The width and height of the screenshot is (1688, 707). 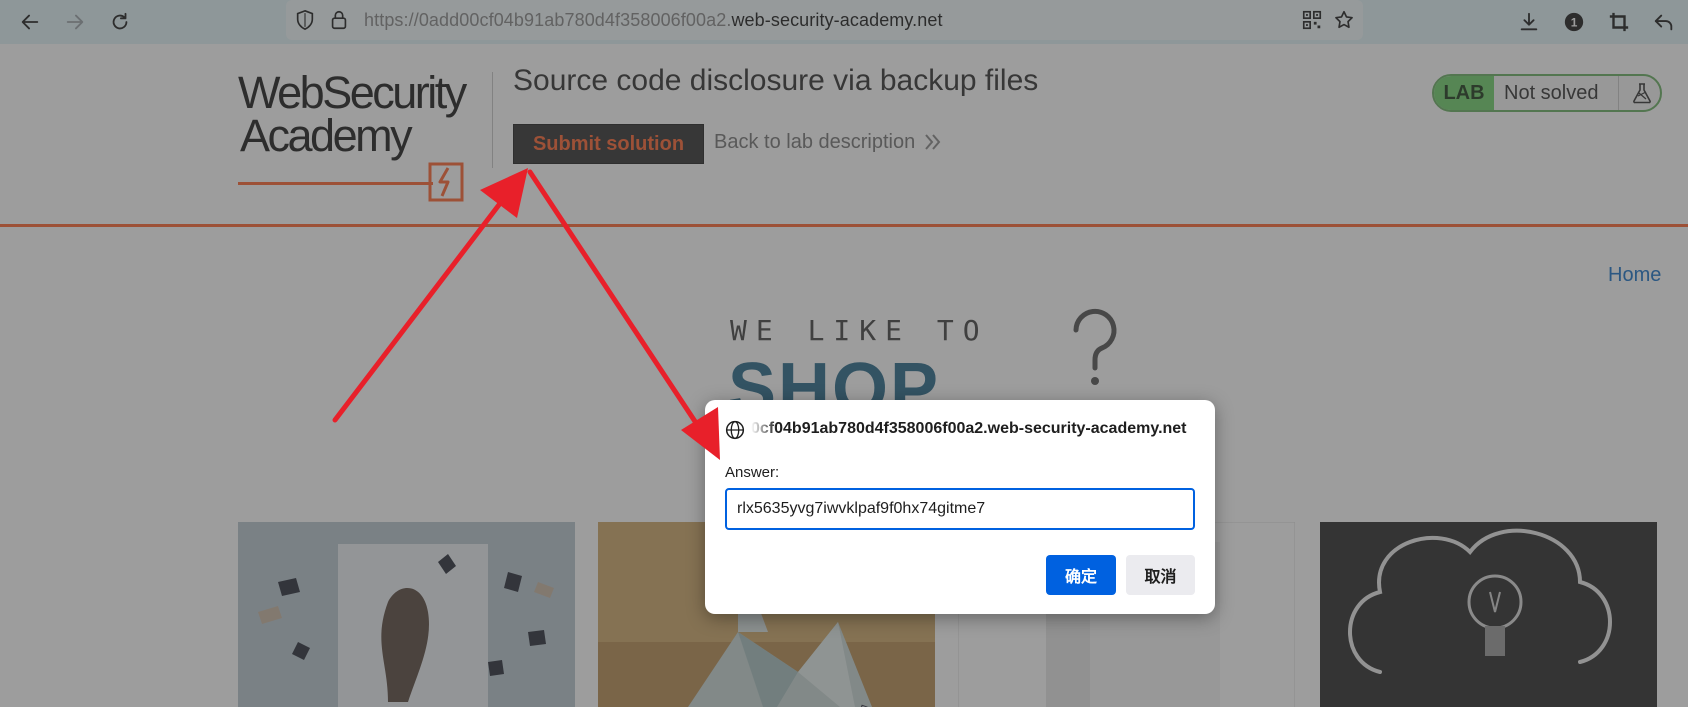 What do you see at coordinates (1081, 575) in the screenshot?
I see `ok-button: 确定` at bounding box center [1081, 575].